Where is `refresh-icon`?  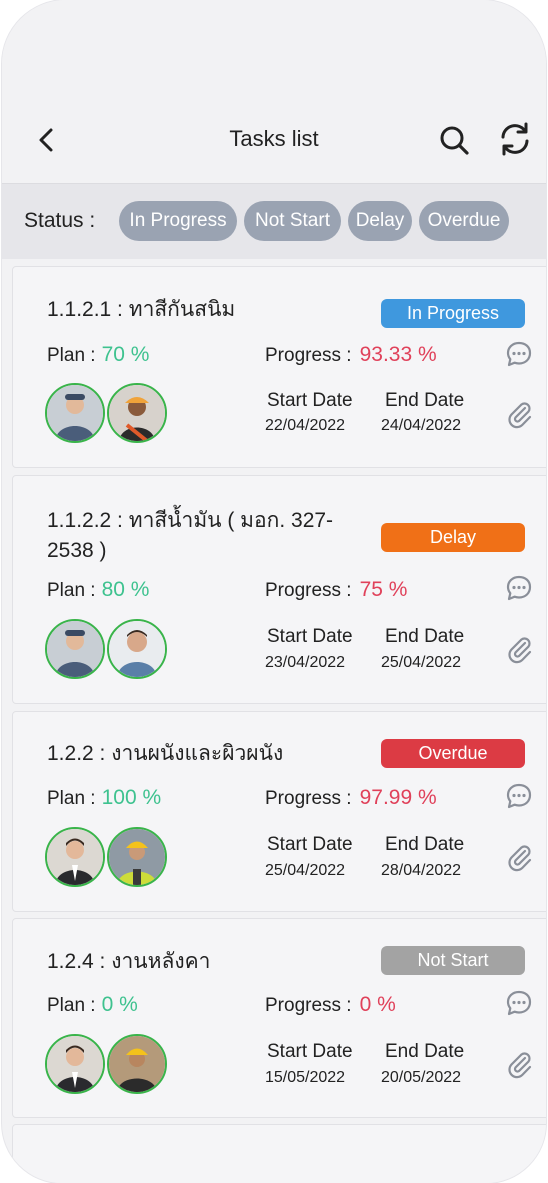 refresh-icon is located at coordinates (515, 139).